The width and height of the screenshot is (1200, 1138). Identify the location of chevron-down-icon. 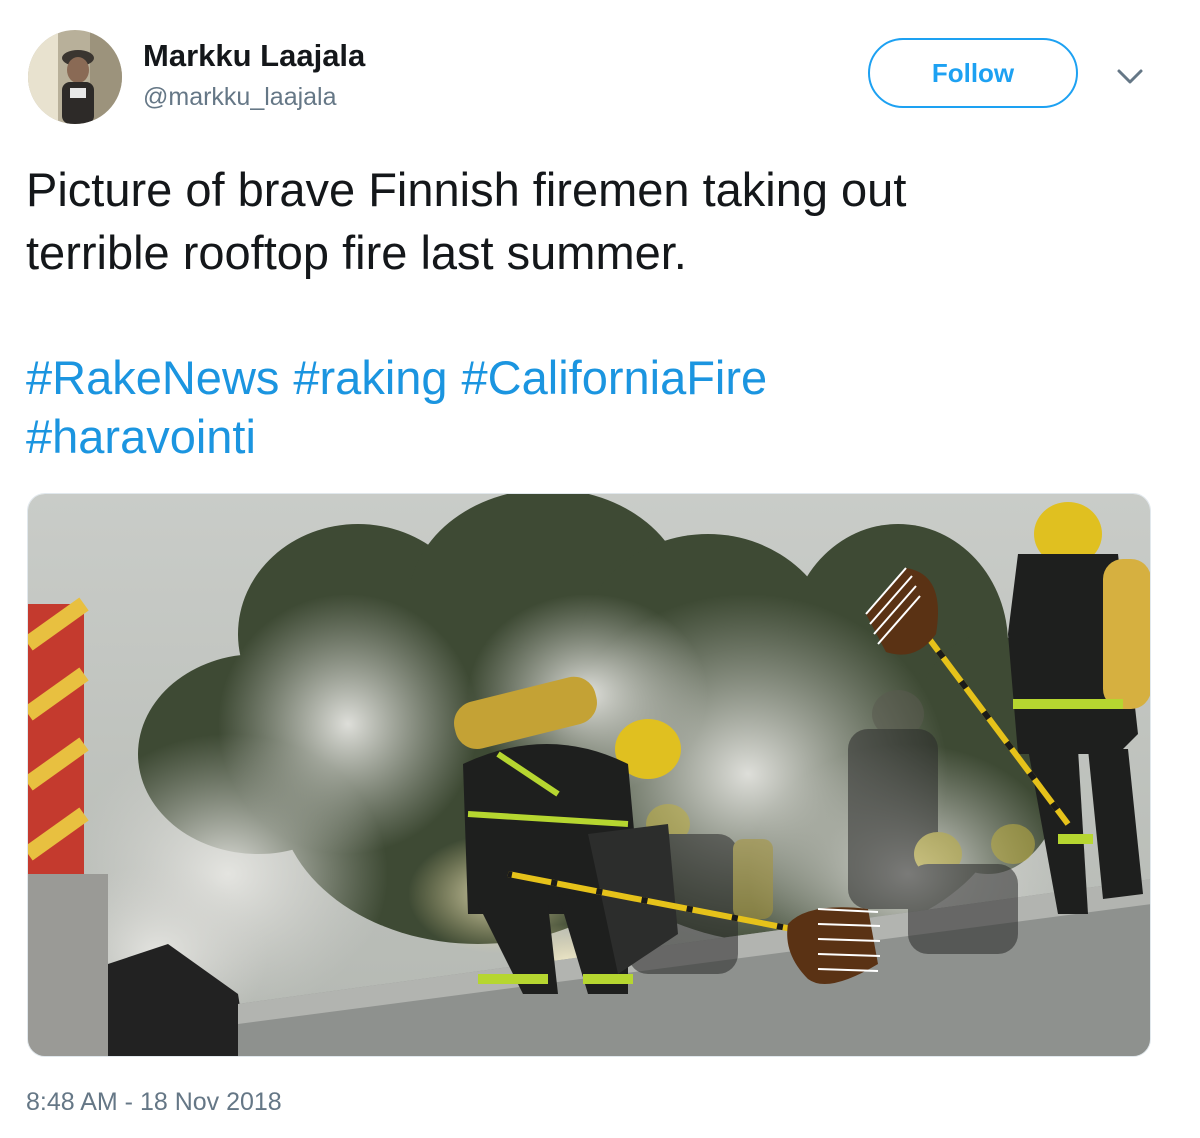
(1130, 77).